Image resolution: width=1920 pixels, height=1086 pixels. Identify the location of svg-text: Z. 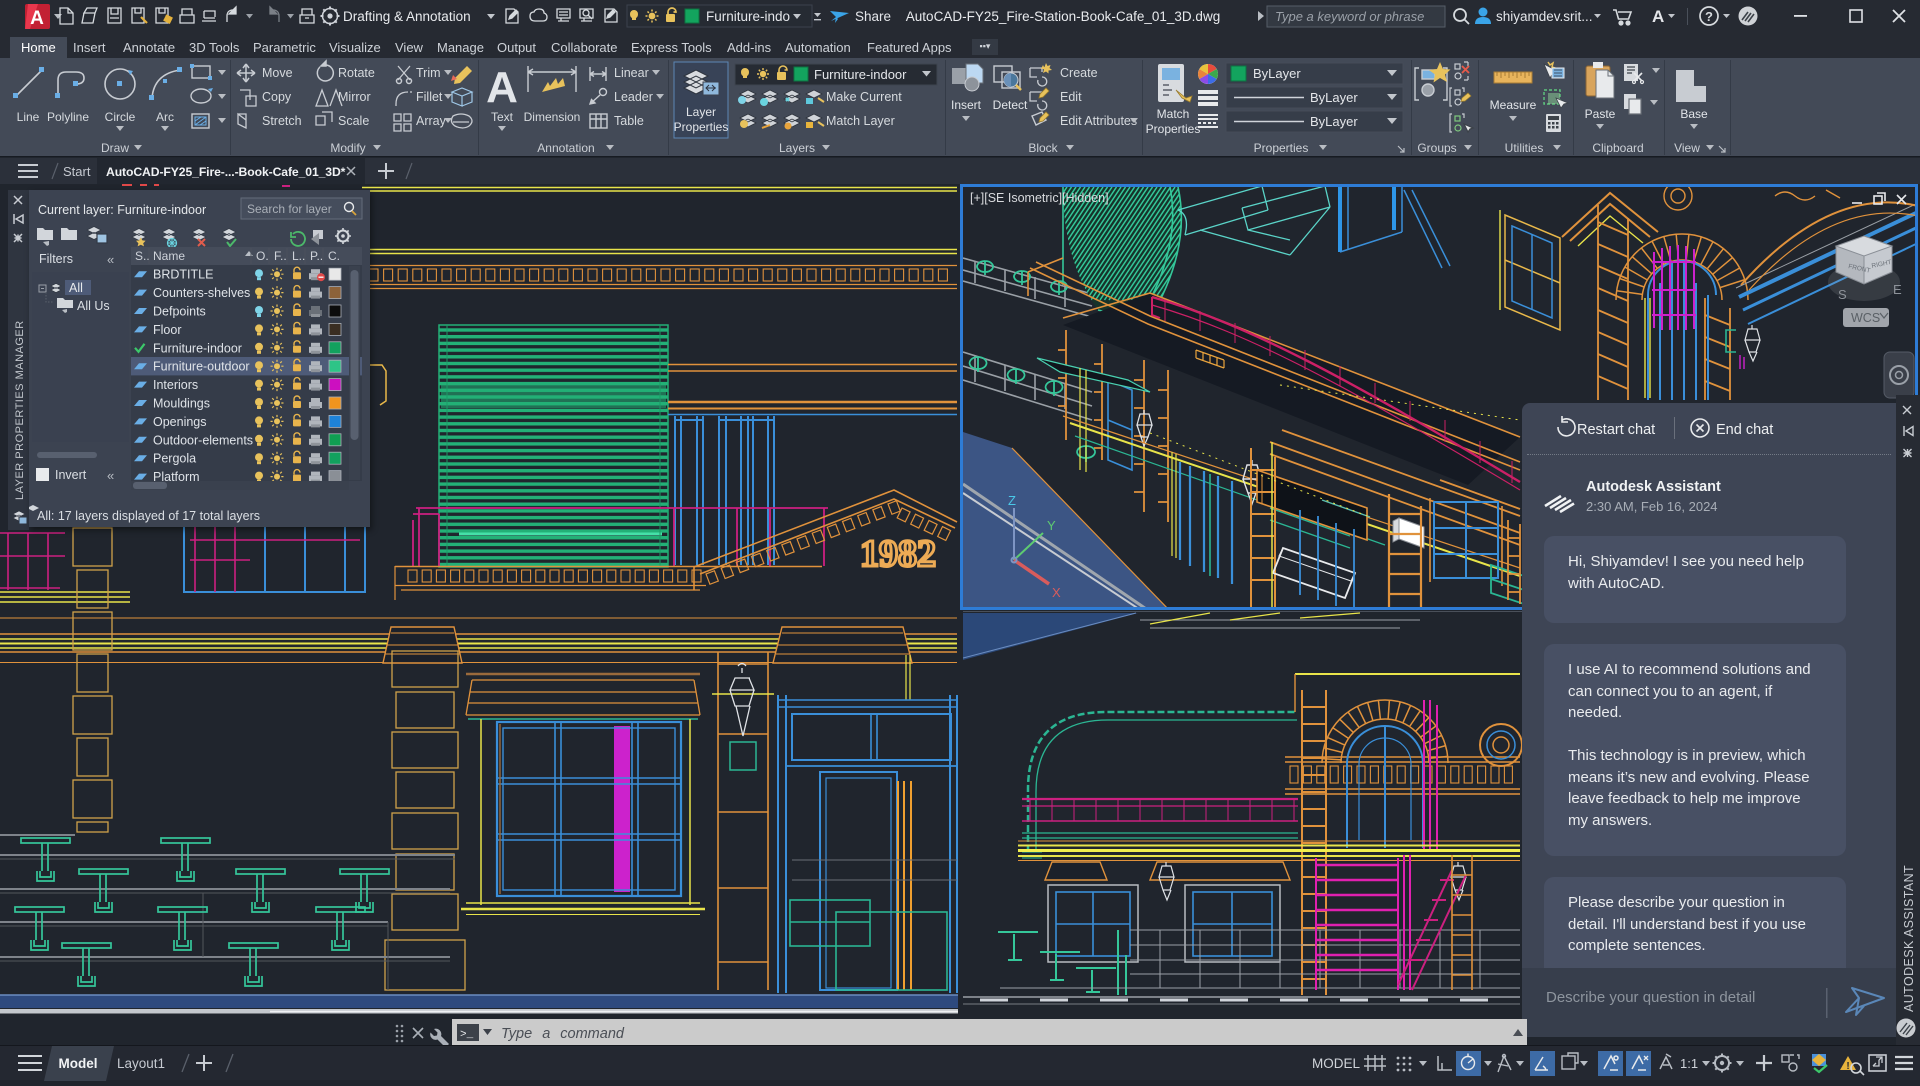
(1012, 500).